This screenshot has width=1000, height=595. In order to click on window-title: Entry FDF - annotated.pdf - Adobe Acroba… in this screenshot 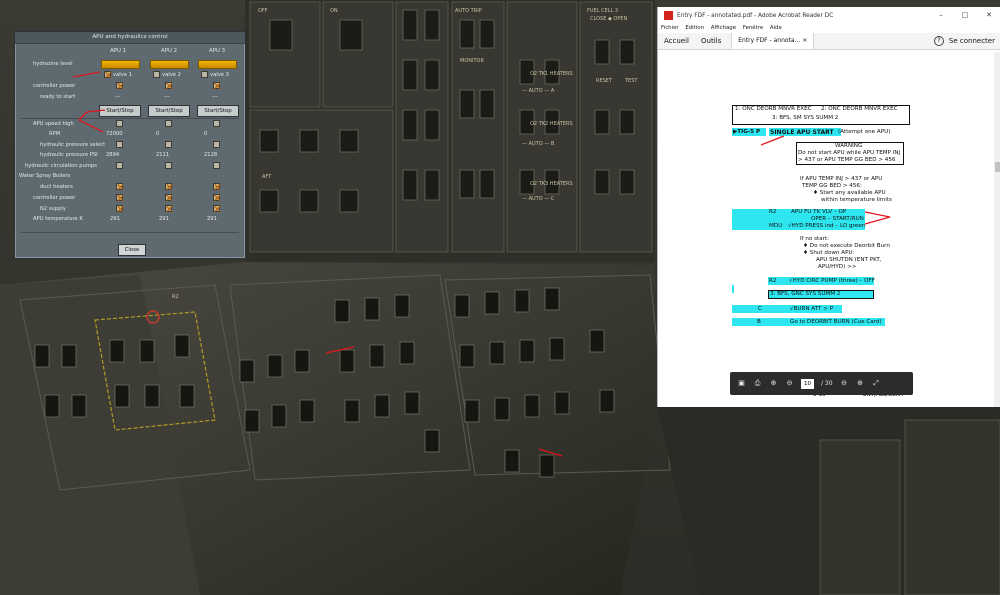, I will do `click(755, 15)`.